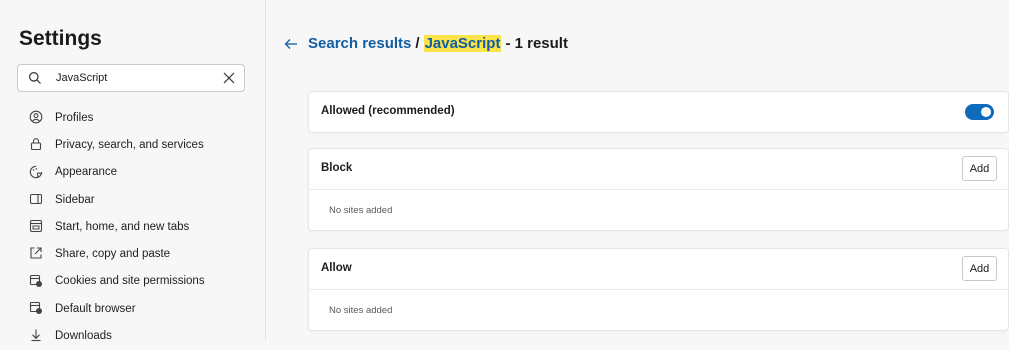  I want to click on block-label: Block, so click(337, 168).